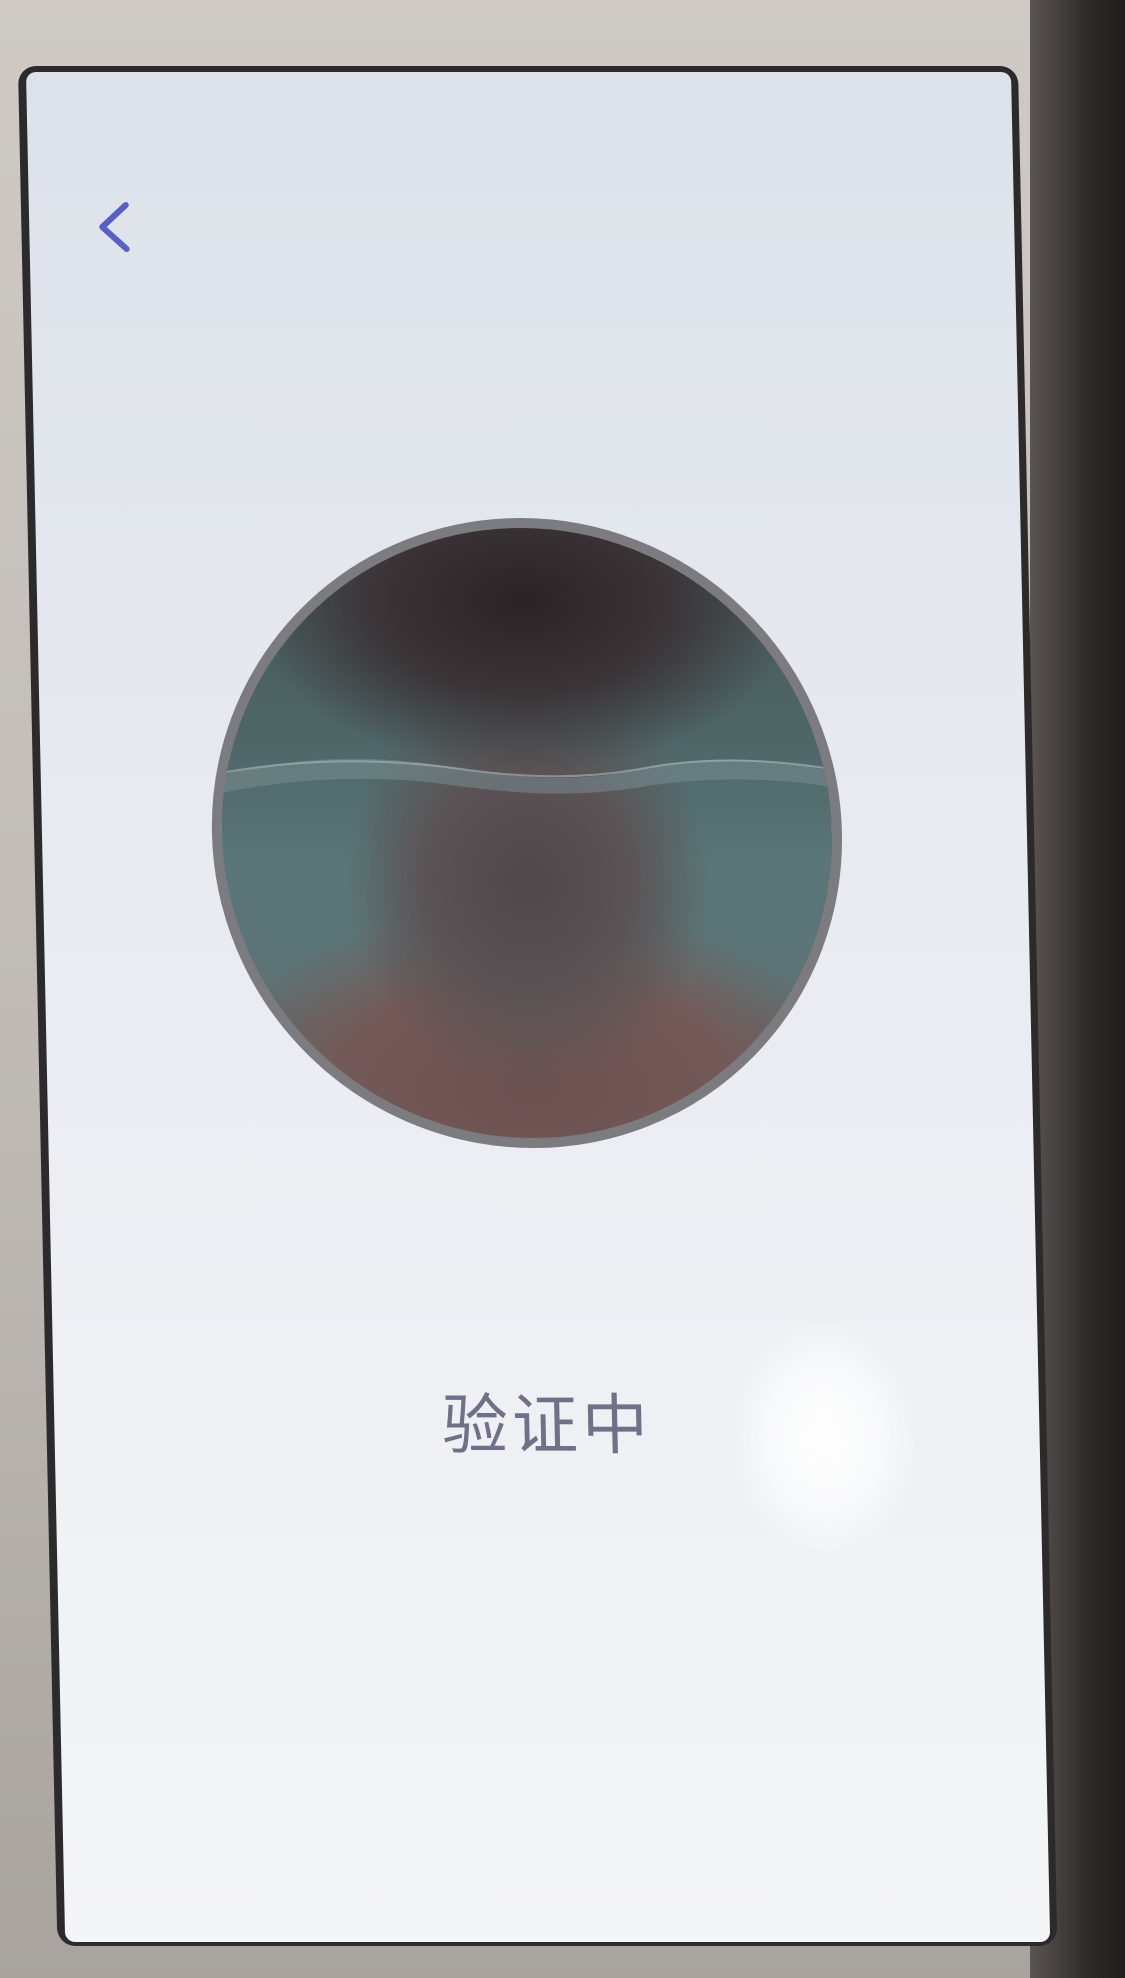 This screenshot has height=1978, width=1125. I want to click on back-button, so click(114, 227).